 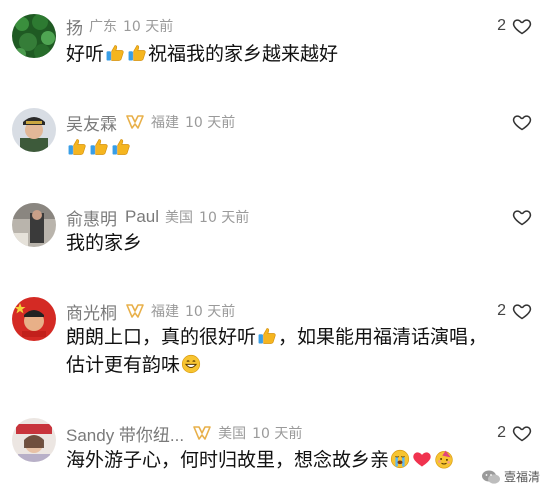 I want to click on comment-text: 海外游子心，何时归故里，想念故乡亲, so click(x=260, y=460).